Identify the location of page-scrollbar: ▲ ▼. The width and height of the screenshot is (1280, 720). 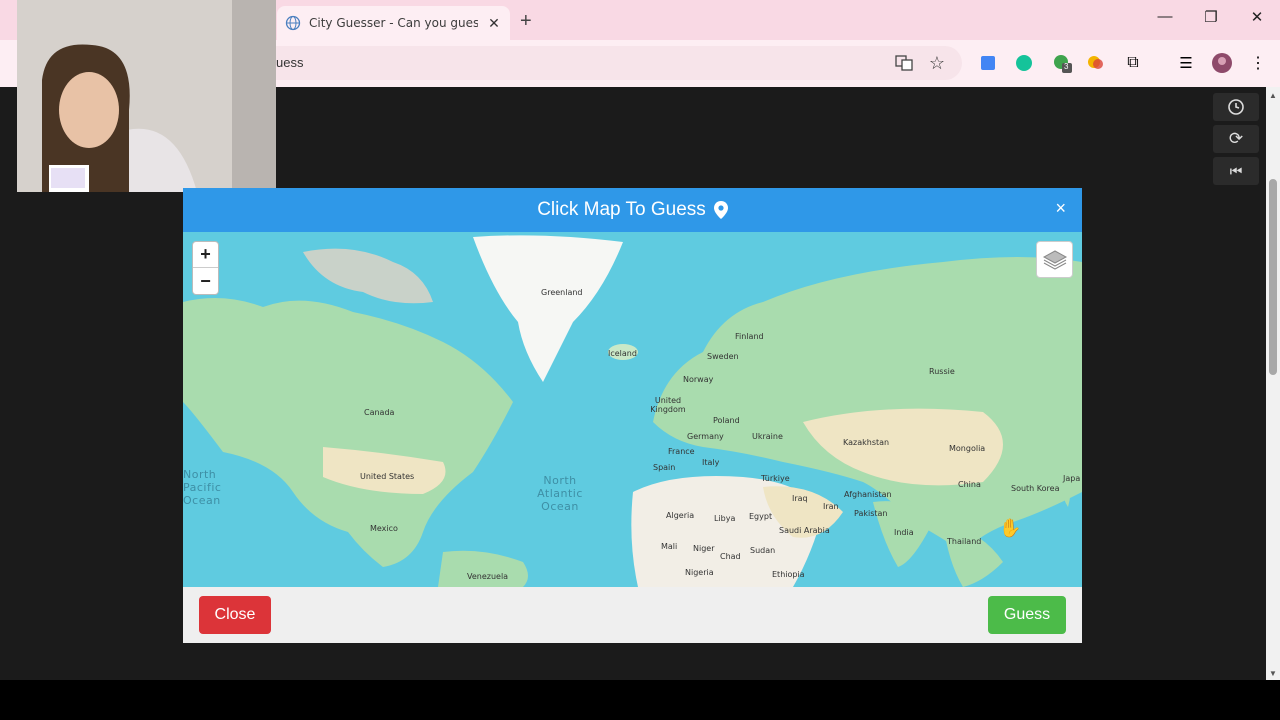
(1273, 383).